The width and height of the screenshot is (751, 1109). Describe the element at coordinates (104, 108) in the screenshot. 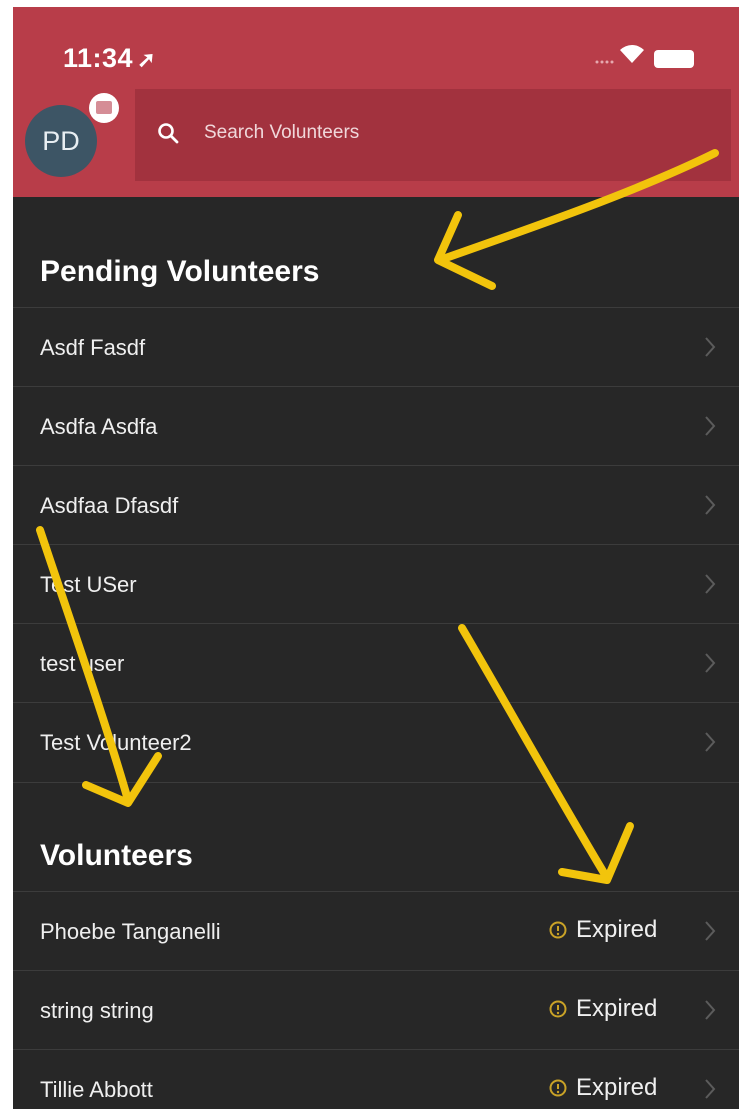

I see `notification-badge` at that location.